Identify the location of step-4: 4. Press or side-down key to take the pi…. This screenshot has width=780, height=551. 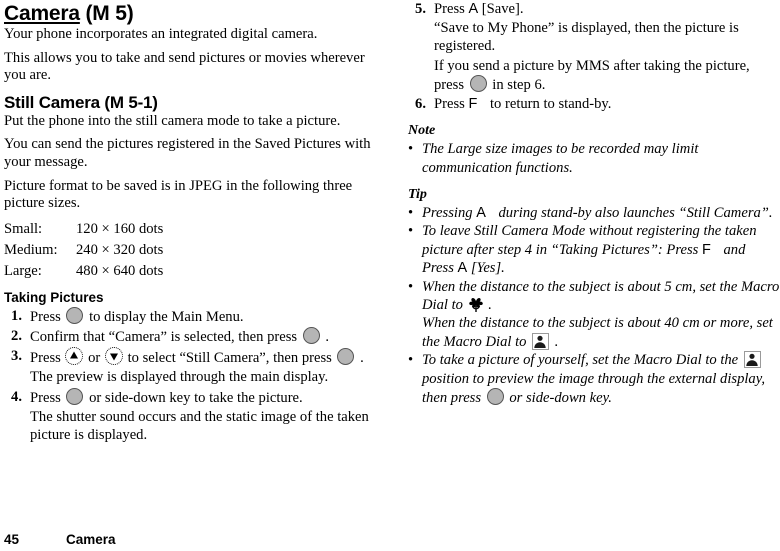
(190, 397).